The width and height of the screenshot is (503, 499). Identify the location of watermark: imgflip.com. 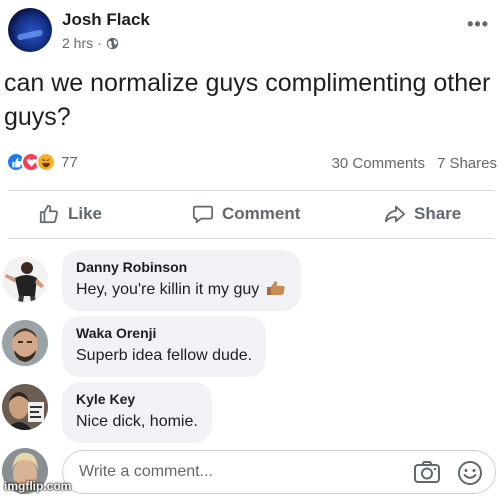
(38, 486).